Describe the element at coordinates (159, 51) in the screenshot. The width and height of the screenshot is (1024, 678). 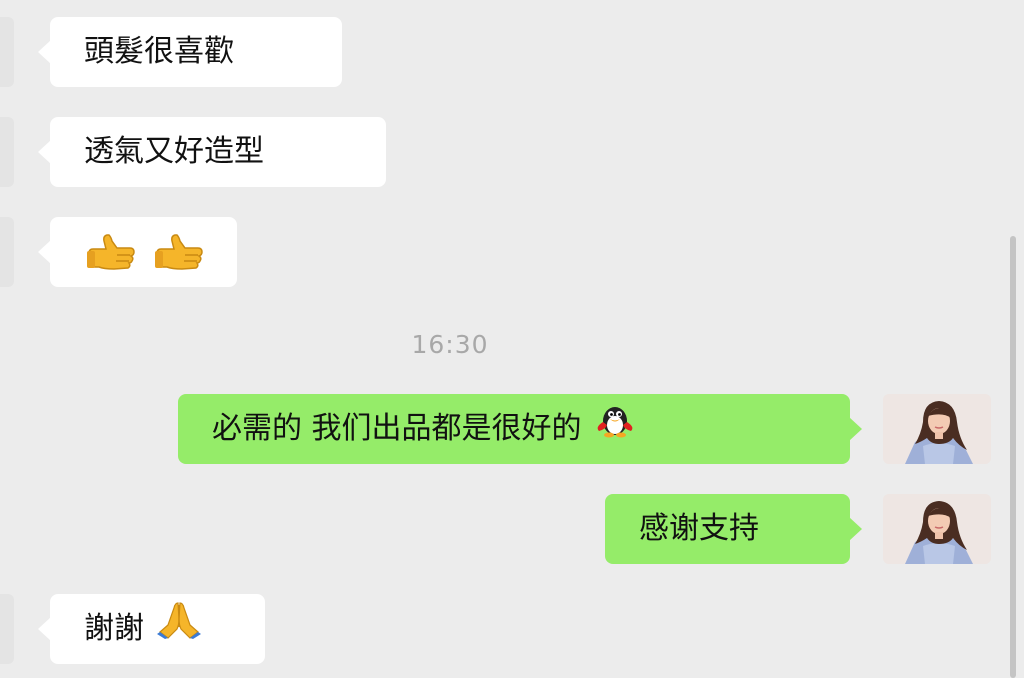
I see `message-text: 頭髮很喜歡` at that location.